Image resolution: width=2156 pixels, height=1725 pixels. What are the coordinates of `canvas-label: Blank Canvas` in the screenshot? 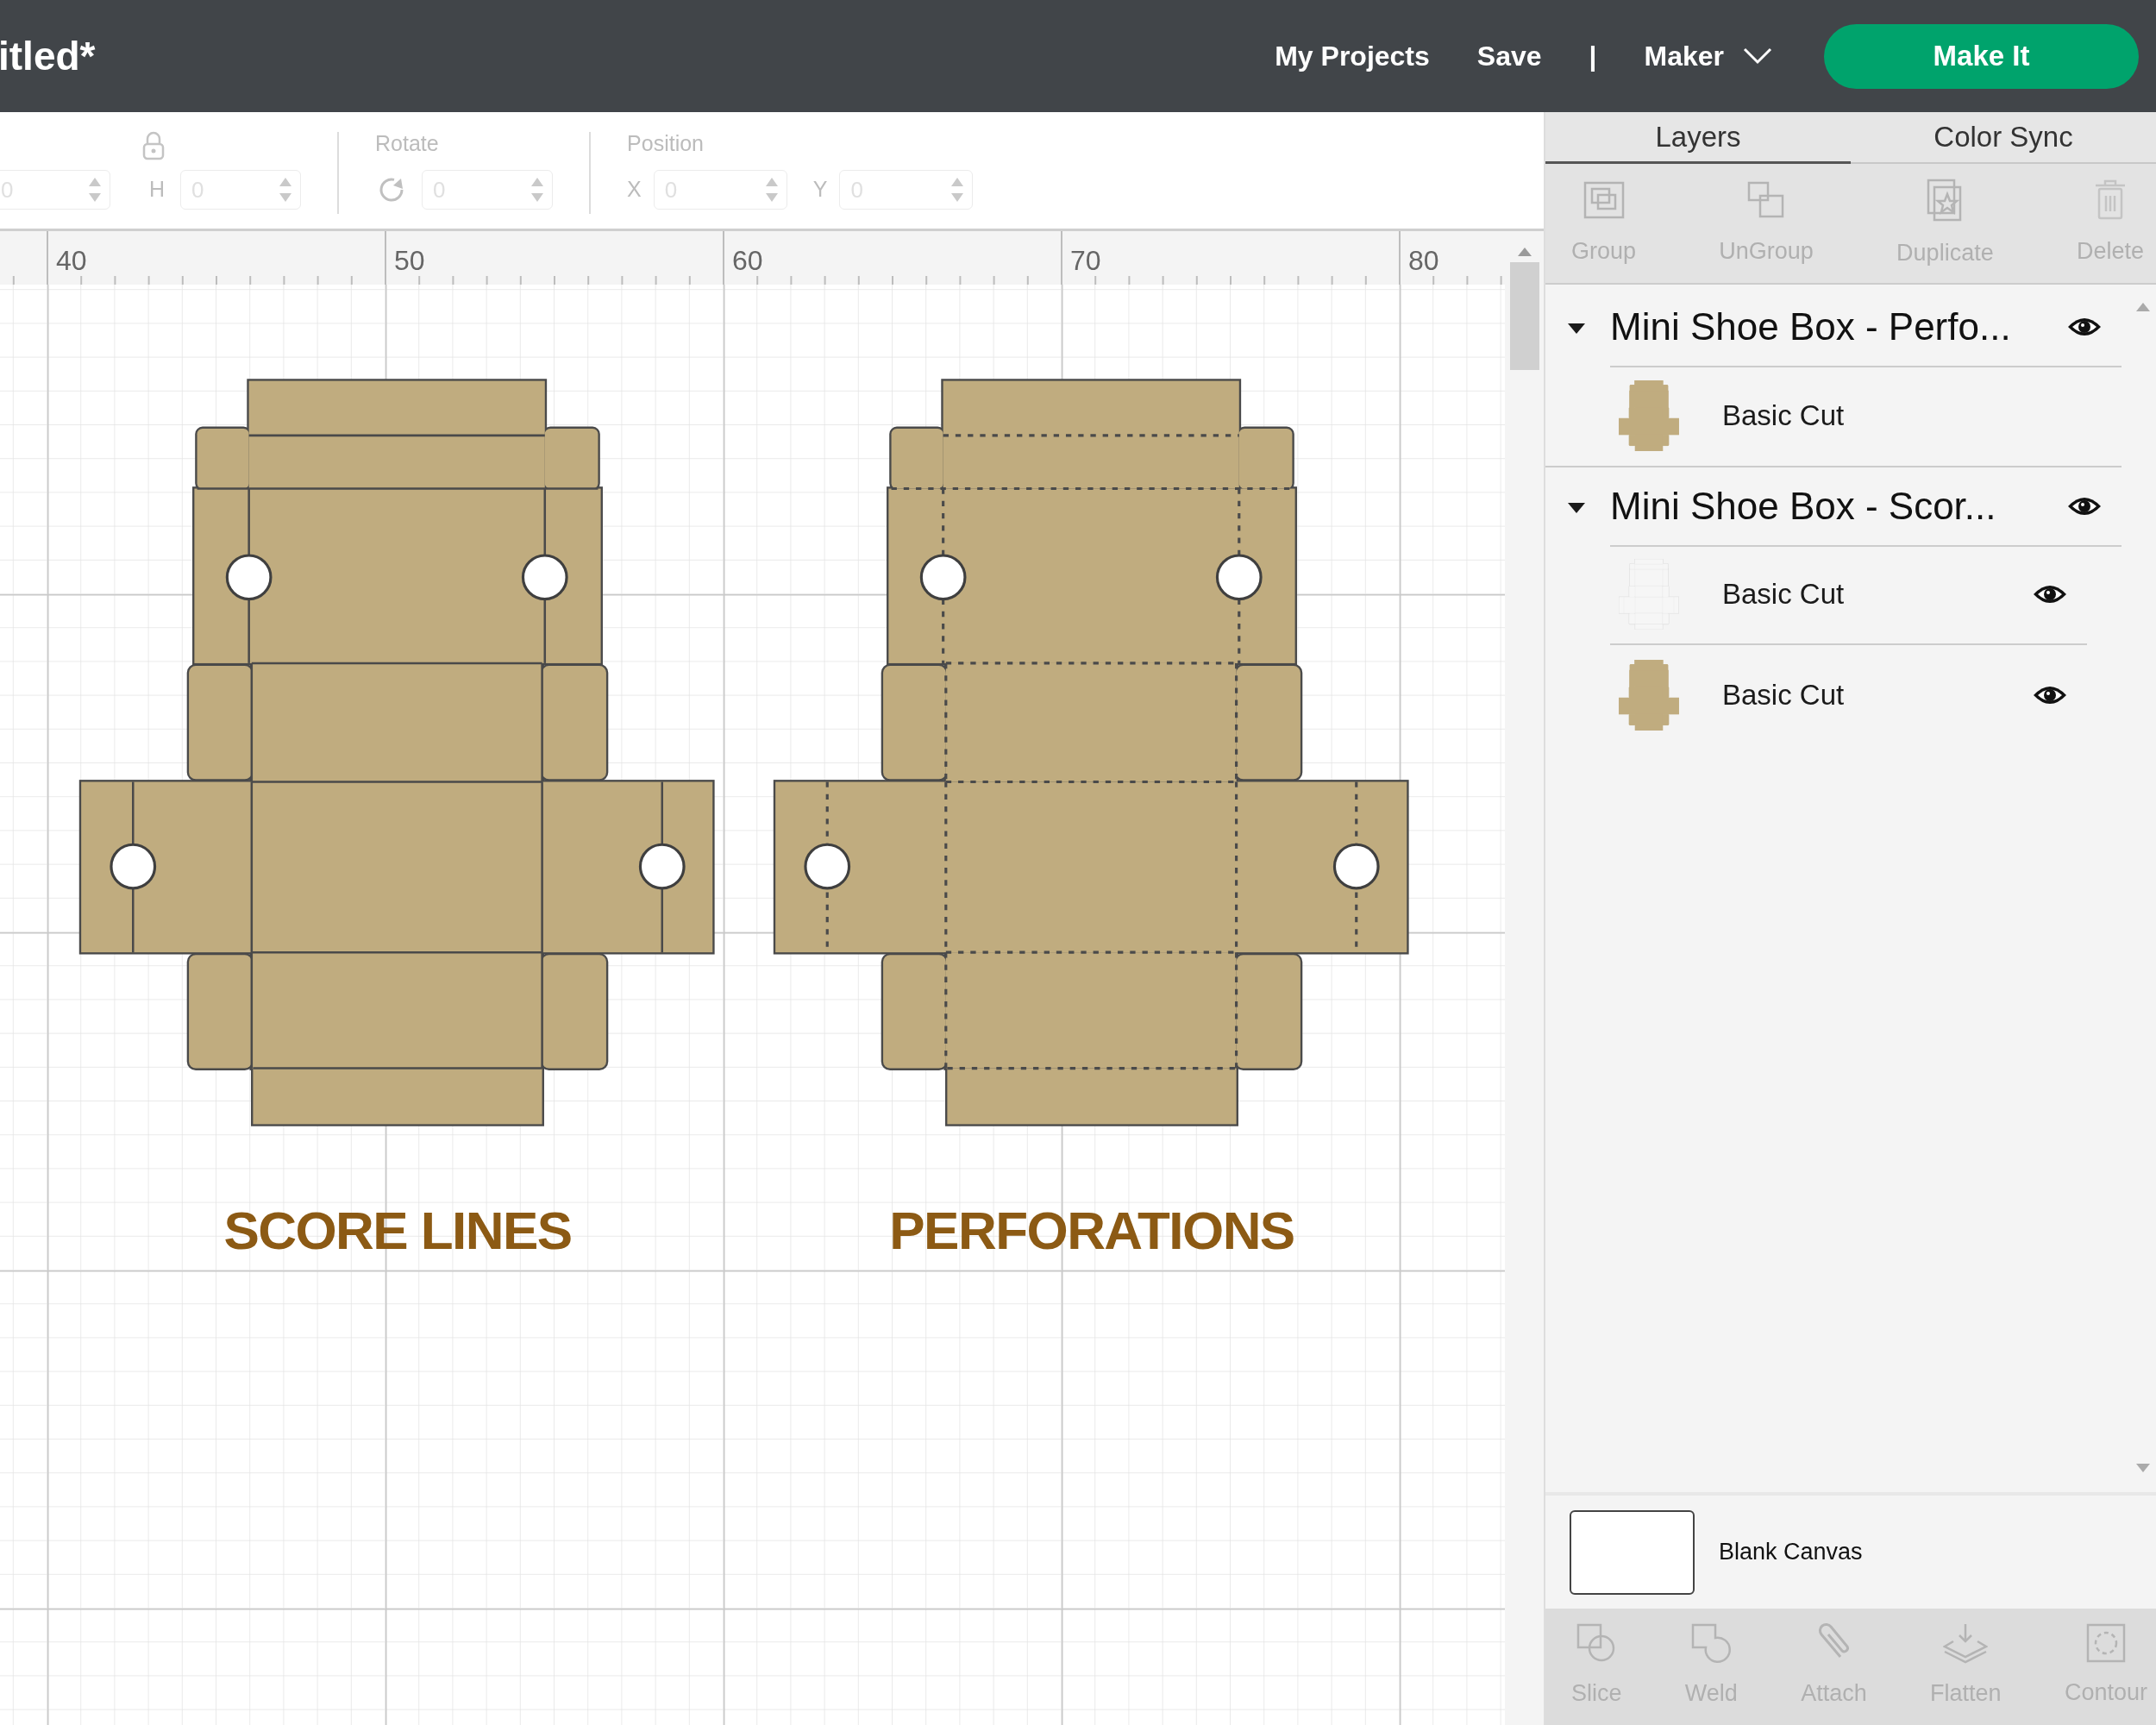 It's located at (1791, 1552).